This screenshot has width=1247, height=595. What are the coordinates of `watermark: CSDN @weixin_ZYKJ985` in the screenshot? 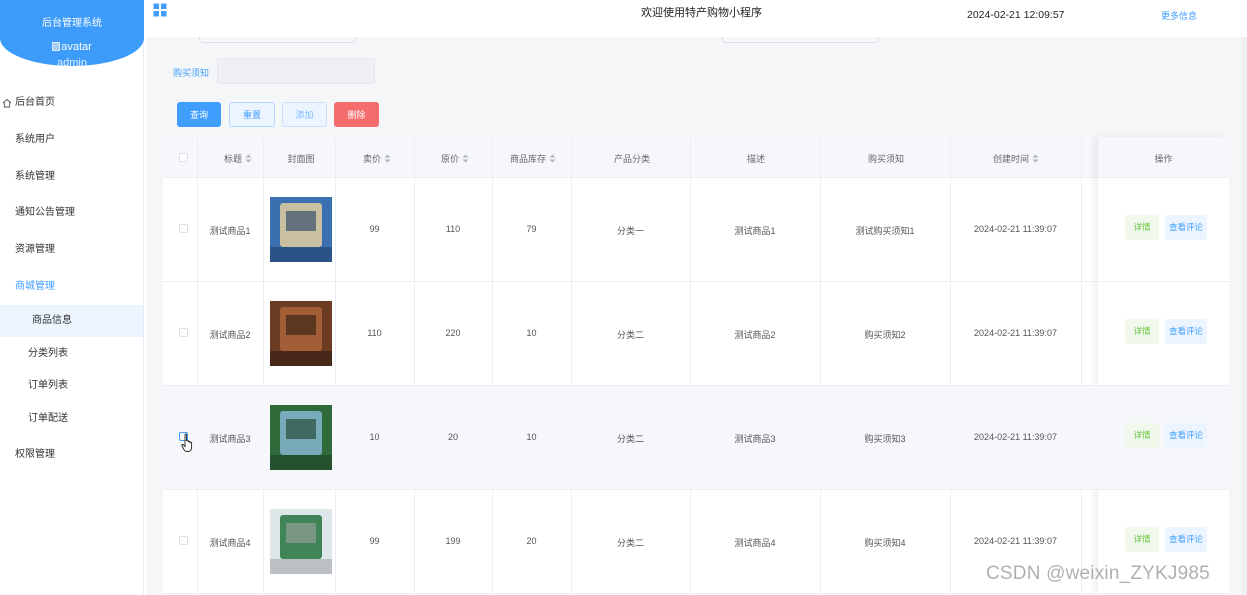 It's located at (1098, 573).